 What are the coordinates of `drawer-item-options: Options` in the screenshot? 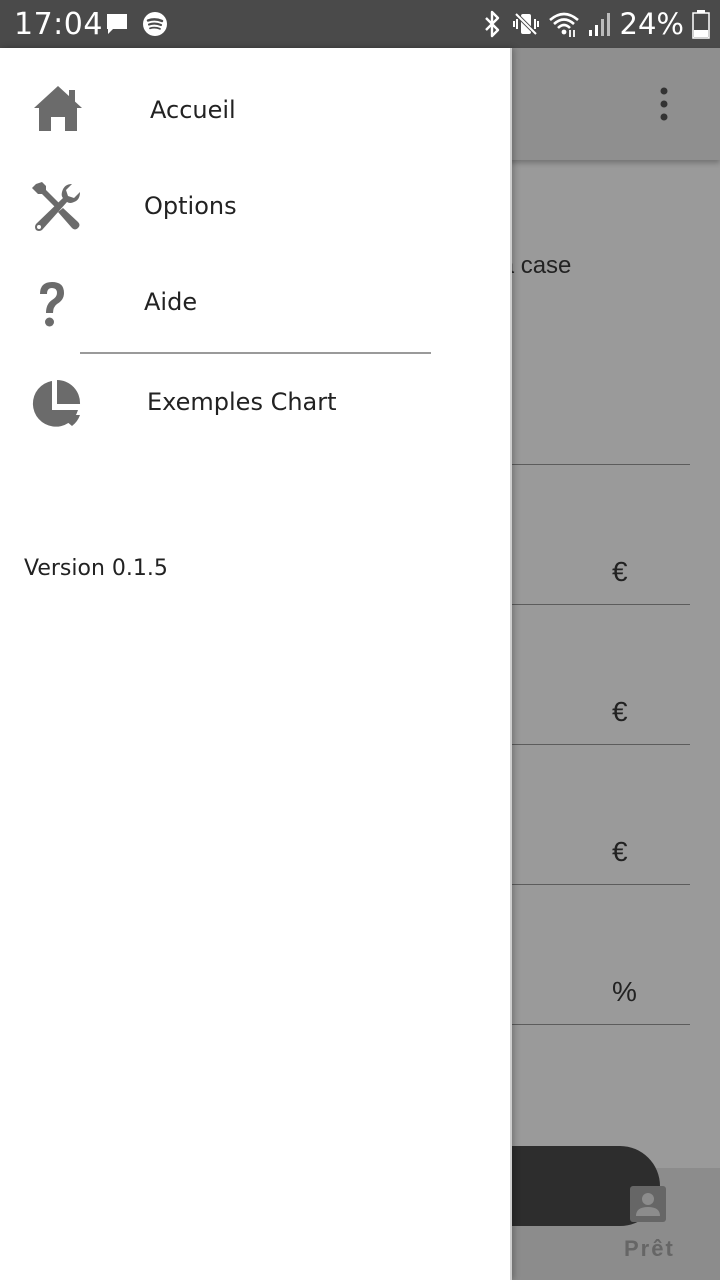 It's located at (256, 207).